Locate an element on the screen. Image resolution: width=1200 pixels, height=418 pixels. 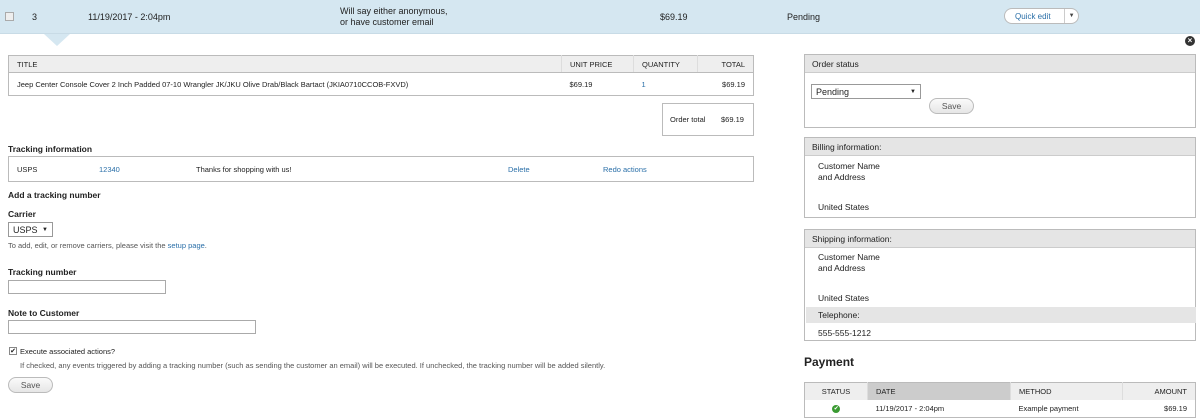
tracking-message: Thanks for shopping with us! is located at coordinates (244, 169).